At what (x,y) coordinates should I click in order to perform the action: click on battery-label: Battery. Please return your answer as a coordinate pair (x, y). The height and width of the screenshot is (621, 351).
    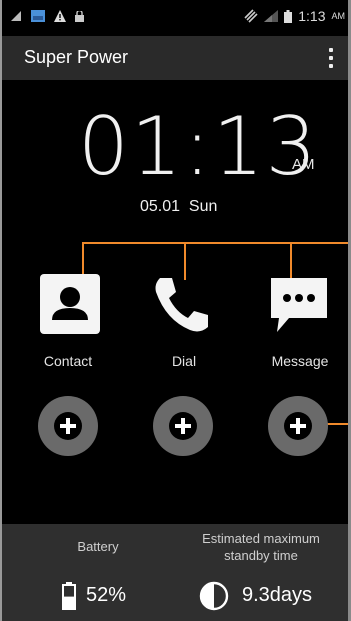
    Looking at the image, I should click on (98, 546).